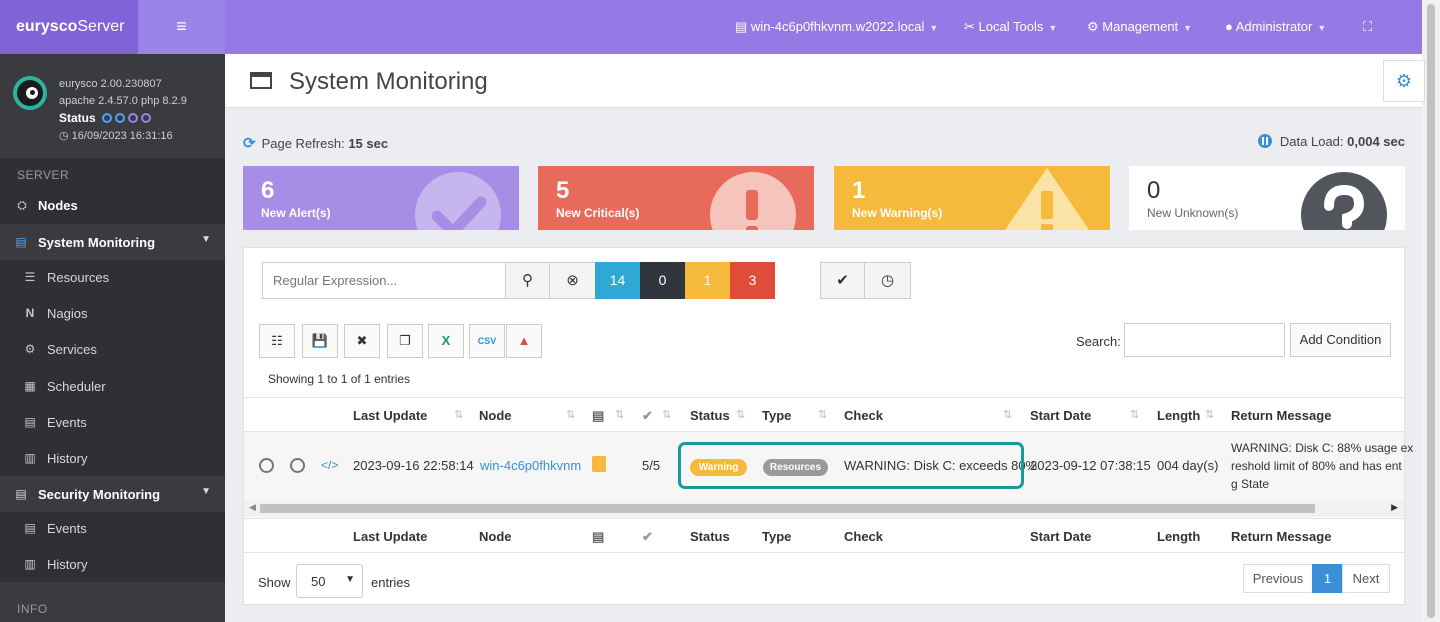 The image size is (1440, 622). What do you see at coordinates (824, 508) in the screenshot?
I see `table-horizontal-scrollbar: ◀ ▶` at bounding box center [824, 508].